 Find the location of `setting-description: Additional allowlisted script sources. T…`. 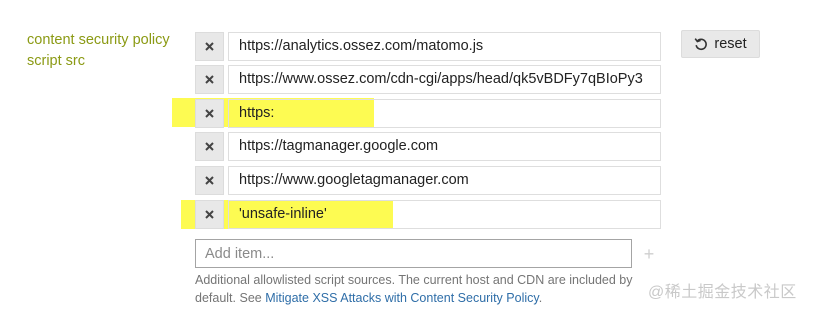

setting-description: Additional allowlisted script sources. T… is located at coordinates (430, 289).